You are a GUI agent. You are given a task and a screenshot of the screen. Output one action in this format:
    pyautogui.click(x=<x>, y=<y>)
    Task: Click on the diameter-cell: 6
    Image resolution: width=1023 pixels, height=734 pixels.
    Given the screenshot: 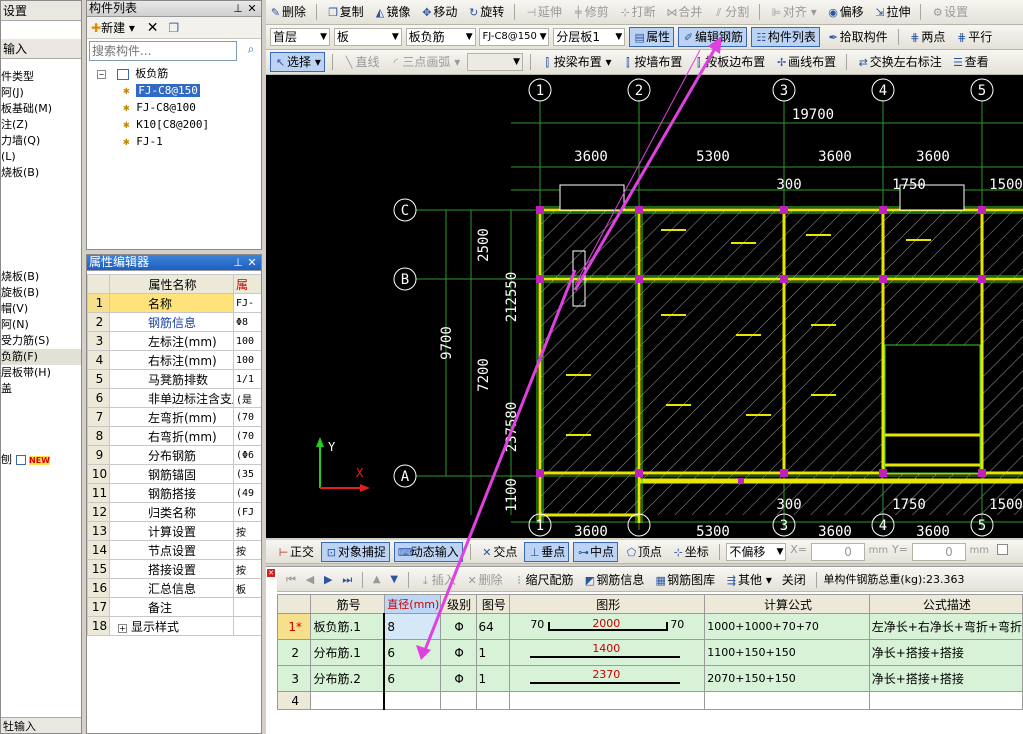 What is the action you would take?
    pyautogui.click(x=412, y=678)
    